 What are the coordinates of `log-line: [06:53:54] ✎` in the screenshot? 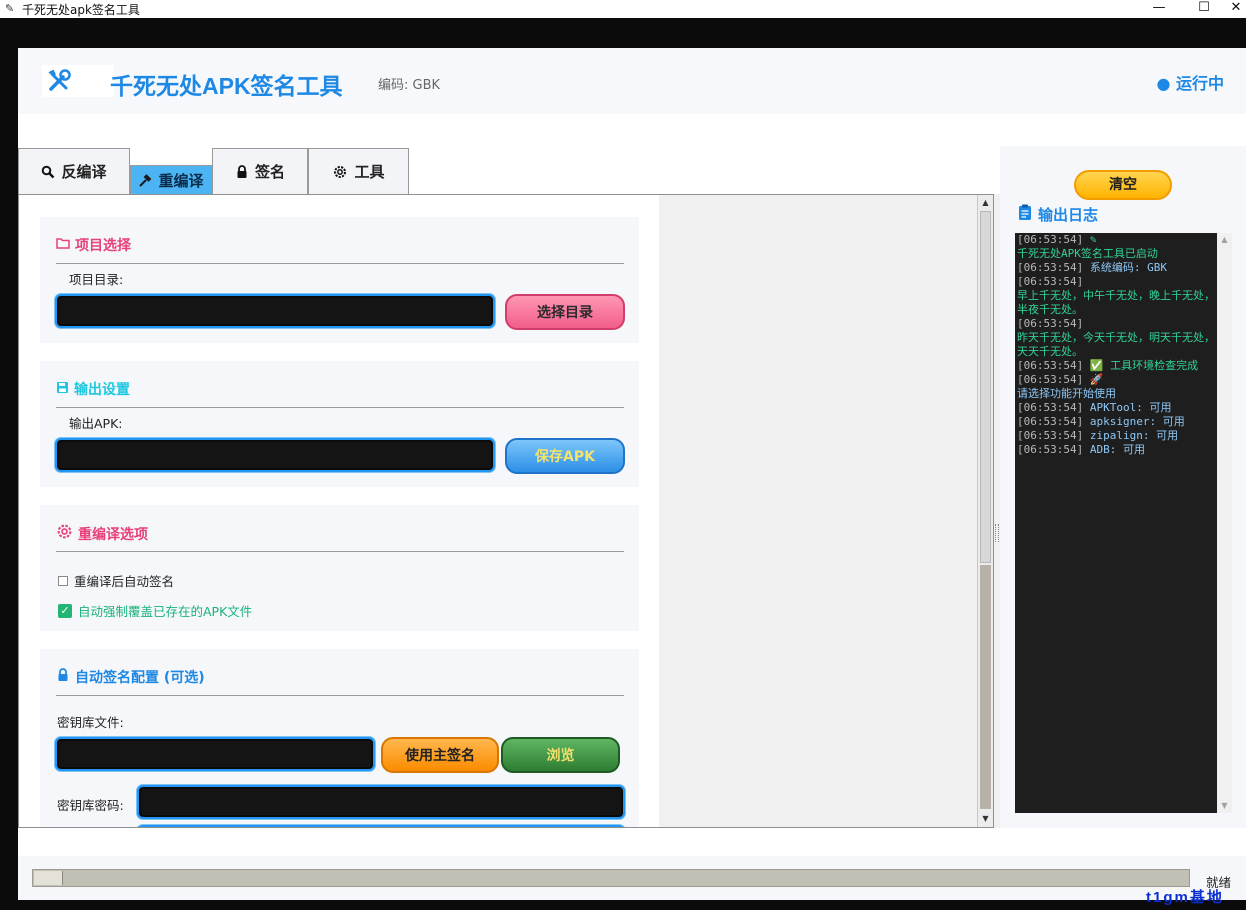 It's located at (1116, 240).